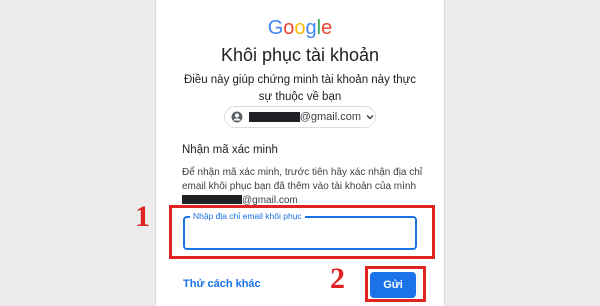  What do you see at coordinates (370, 117) in the screenshot?
I see `chevron-down-icon` at bounding box center [370, 117].